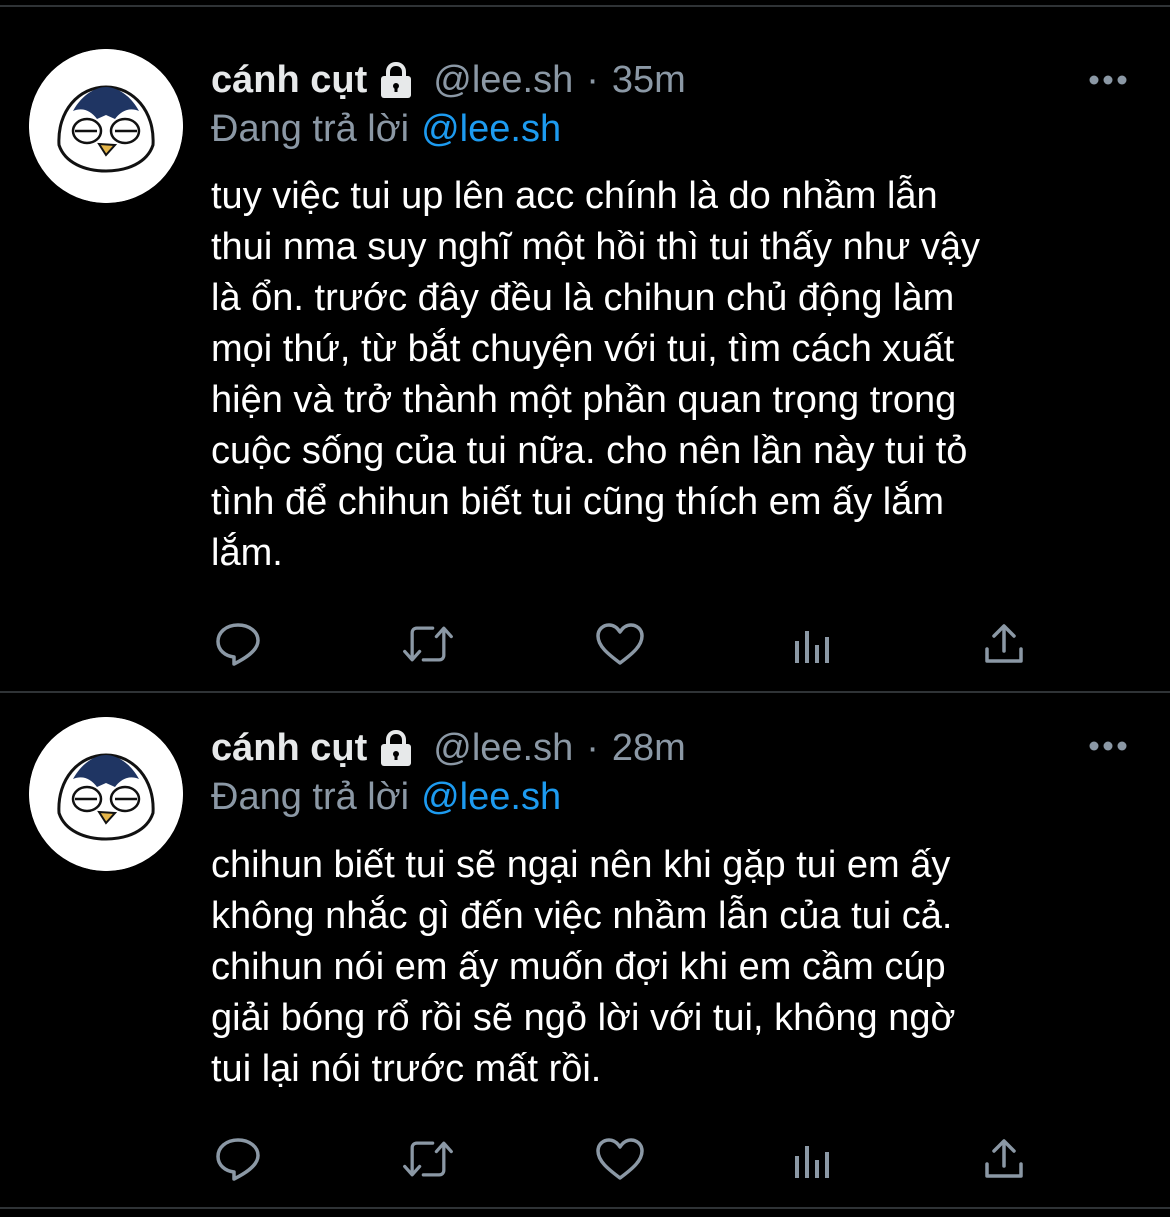  I want to click on tweet-divider, so click(585, 1208).